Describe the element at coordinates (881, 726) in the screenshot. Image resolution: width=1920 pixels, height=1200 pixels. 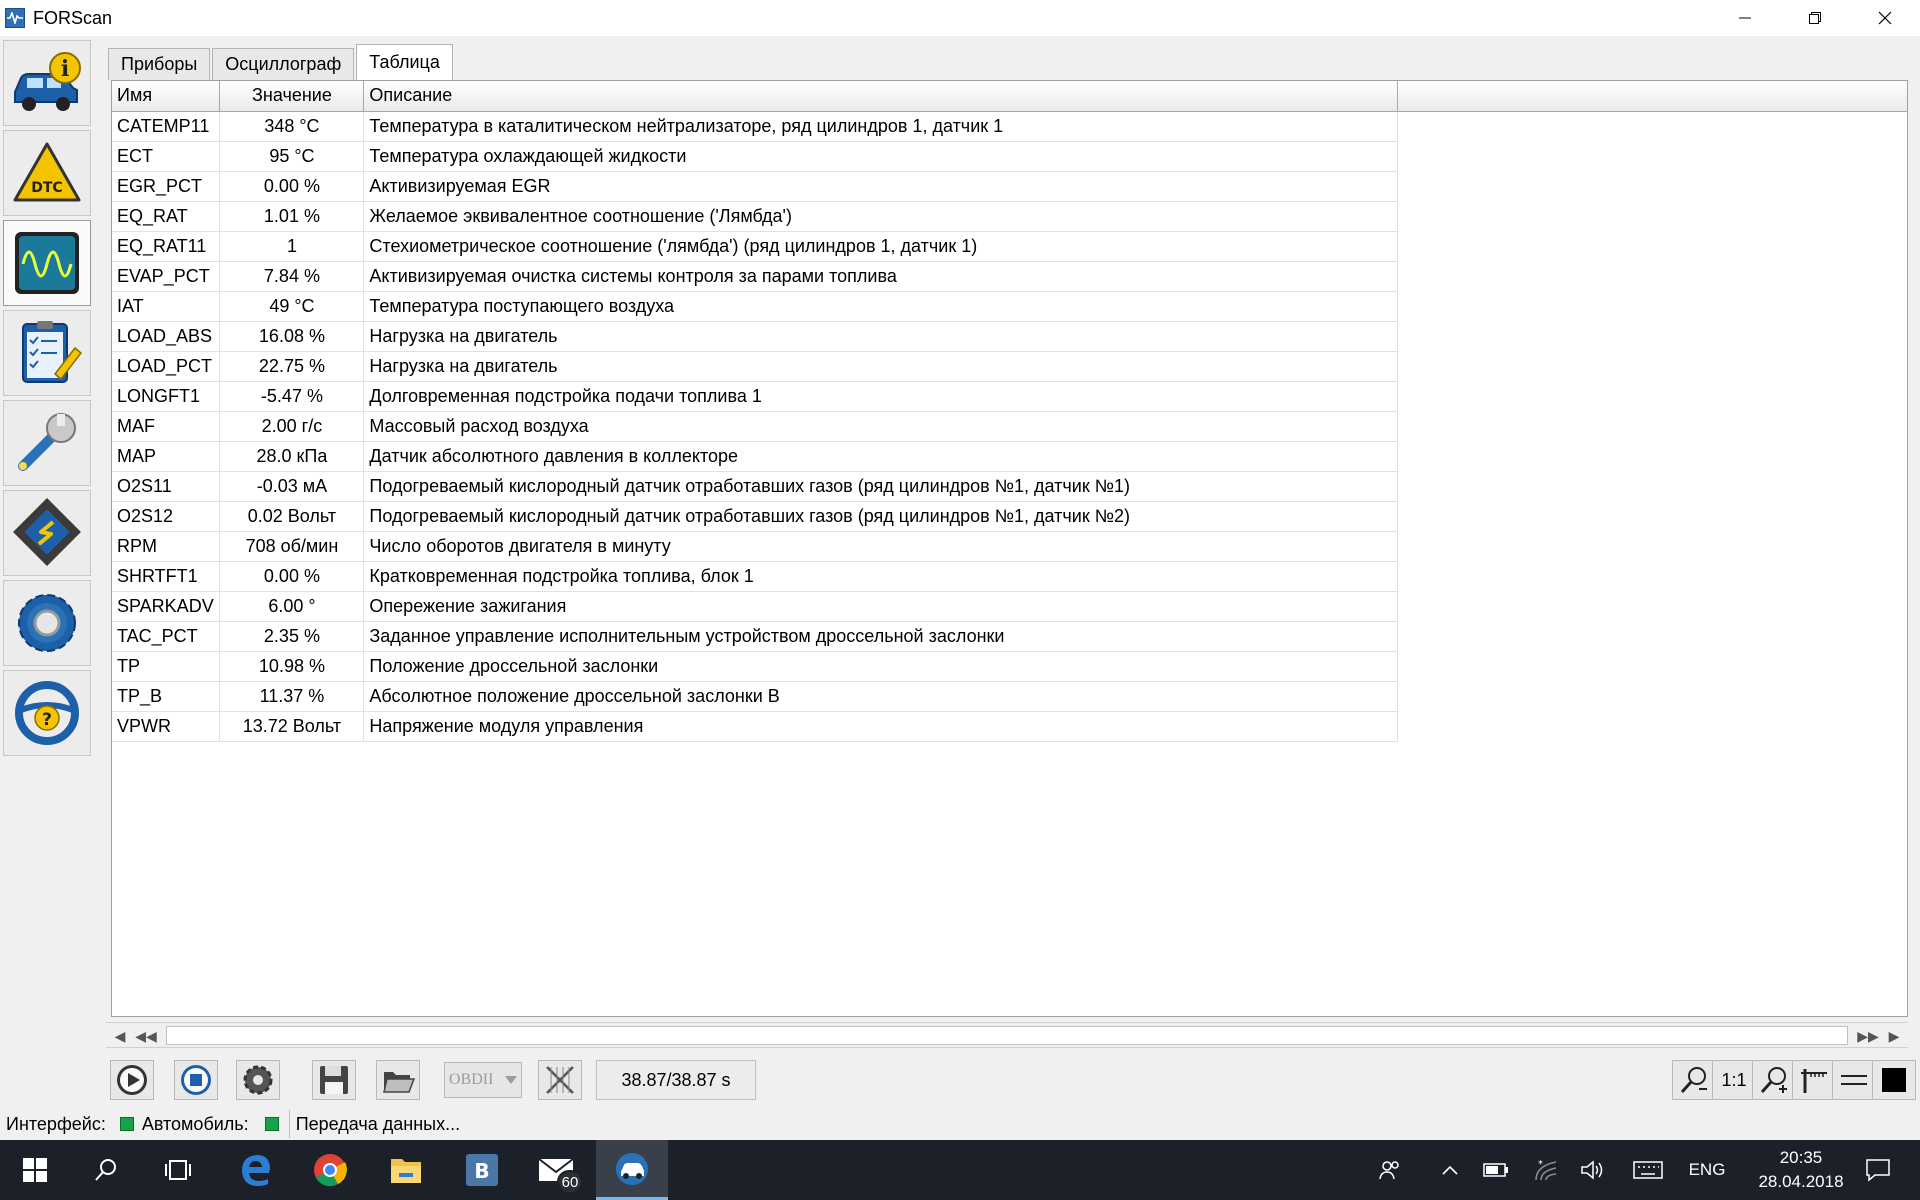
I see `cell-pid-description: Напряжение модуля управления` at that location.